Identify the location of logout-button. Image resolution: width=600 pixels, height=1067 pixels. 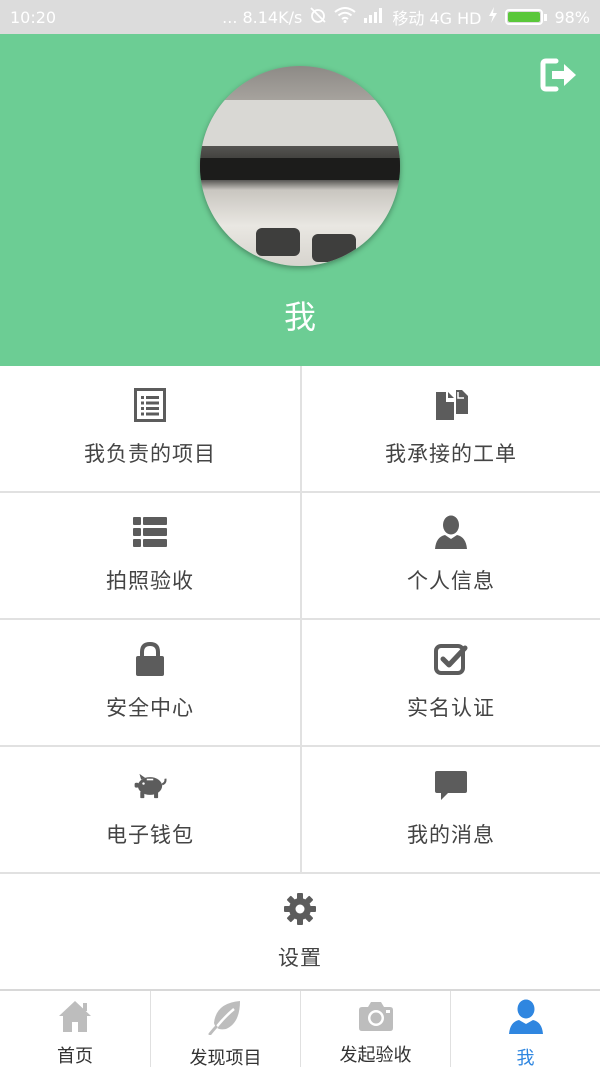
(559, 75).